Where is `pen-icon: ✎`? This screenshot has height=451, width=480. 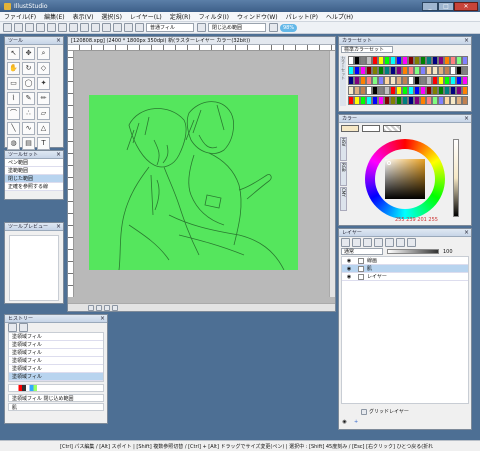 pen-icon: ✎ is located at coordinates (28, 98).